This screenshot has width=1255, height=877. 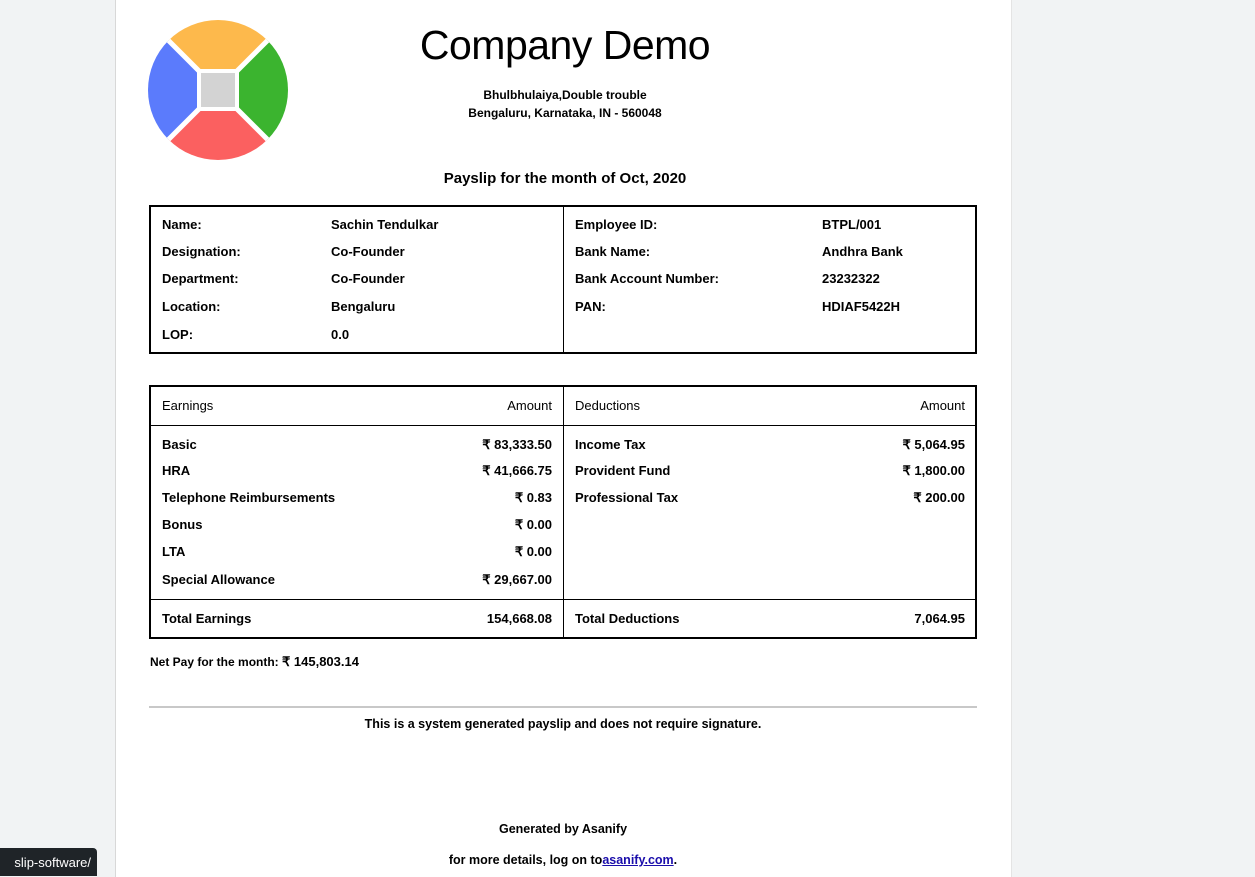 I want to click on bank-account-value: 23232322, so click(x=851, y=278).